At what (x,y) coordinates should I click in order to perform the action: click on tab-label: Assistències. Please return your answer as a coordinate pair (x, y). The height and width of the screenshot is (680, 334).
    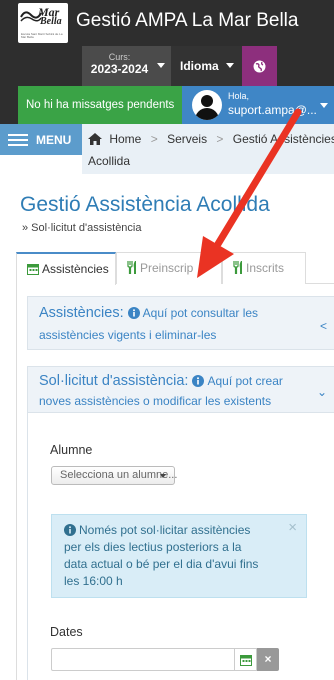
    Looking at the image, I should click on (75, 269).